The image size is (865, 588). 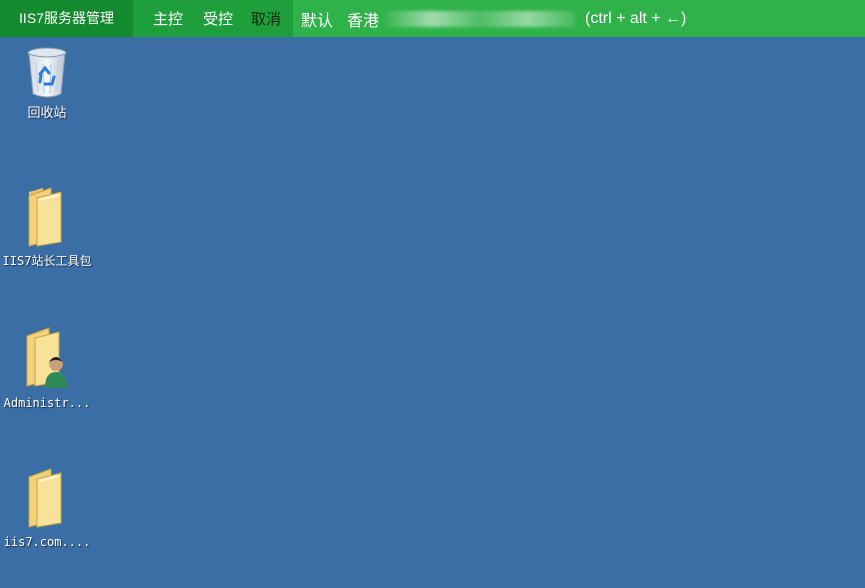 I want to click on connection-info: 默认 香港 (ctrl + alt + ←), so click(x=489, y=18).